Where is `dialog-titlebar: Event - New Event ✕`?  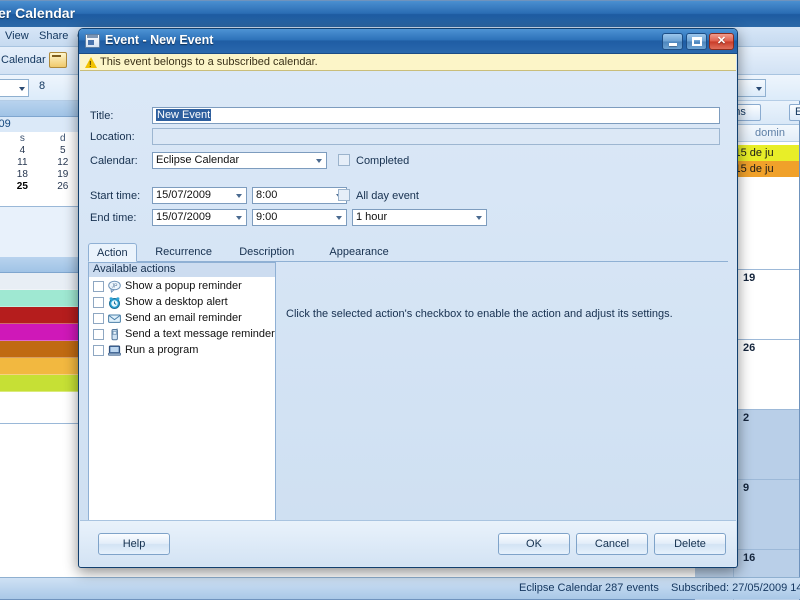 dialog-titlebar: Event - New Event ✕ is located at coordinates (408, 41).